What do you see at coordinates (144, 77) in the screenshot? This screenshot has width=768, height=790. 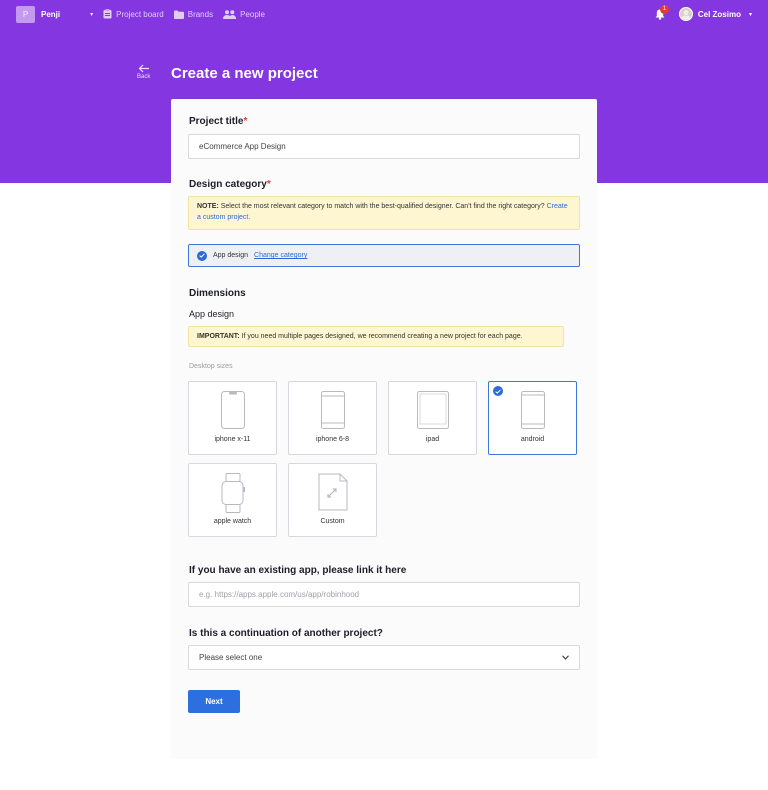 I see `back-label: Back` at bounding box center [144, 77].